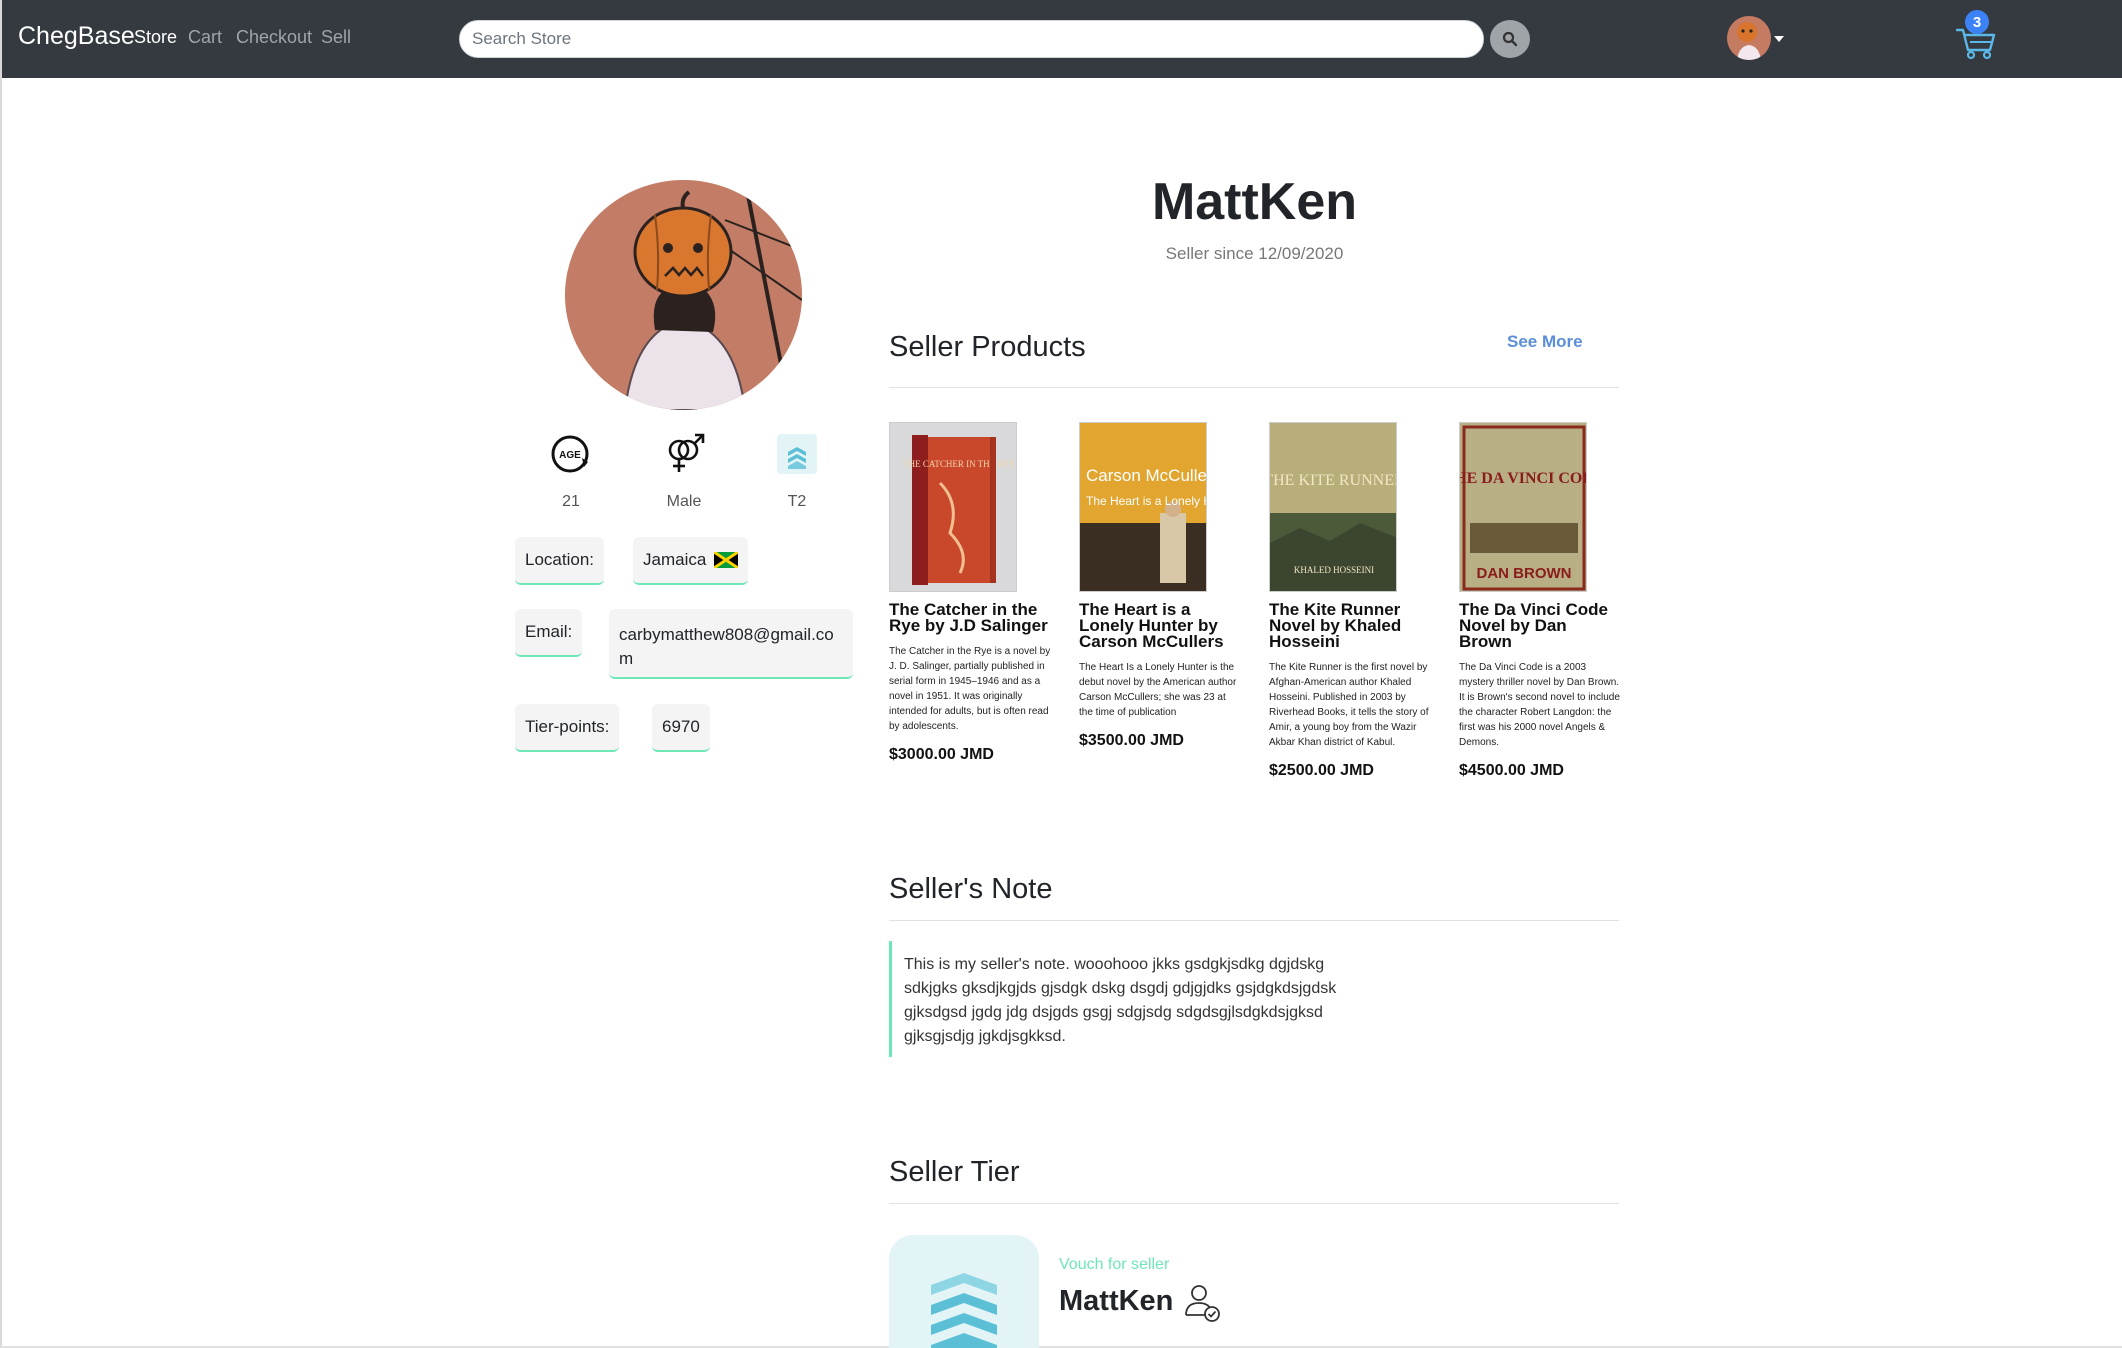 Image resolution: width=2122 pixels, height=1348 pixels. Describe the element at coordinates (726, 646) in the screenshot. I see `email-text: carbymatthew808@gmail.co m` at that location.